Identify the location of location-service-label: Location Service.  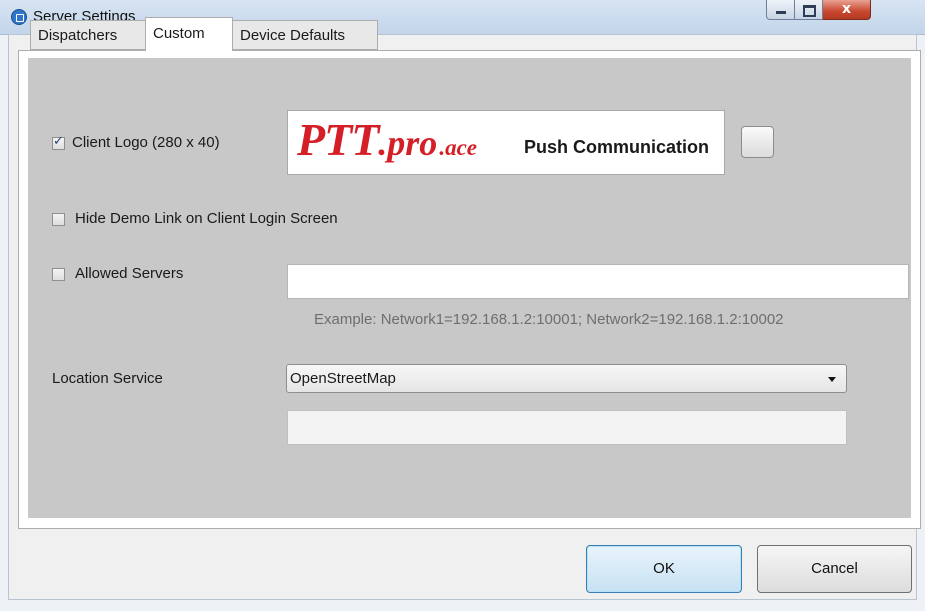
(107, 378).